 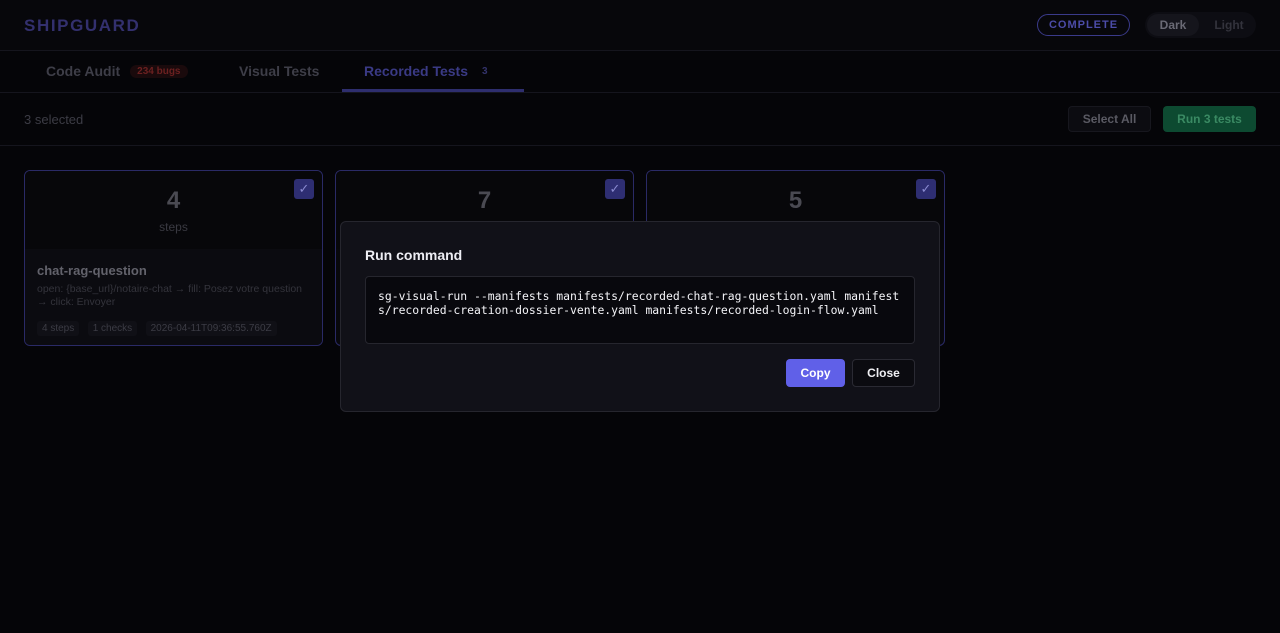 I want to click on dialog-title: Run command, so click(x=414, y=255).